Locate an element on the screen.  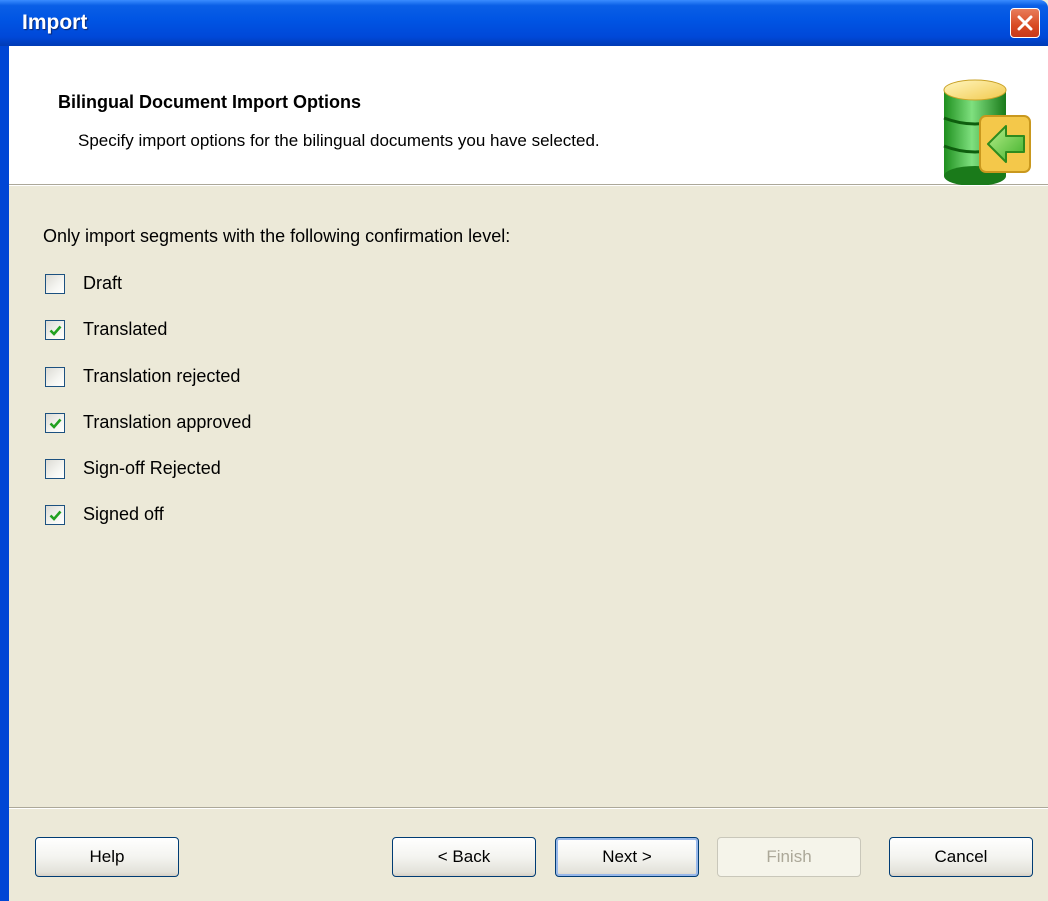
option-label: Sign-off Rejected is located at coordinates (152, 468).